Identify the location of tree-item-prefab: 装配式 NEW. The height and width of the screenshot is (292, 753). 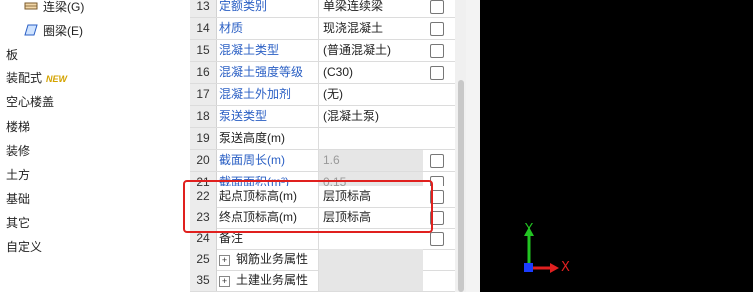
(36, 78).